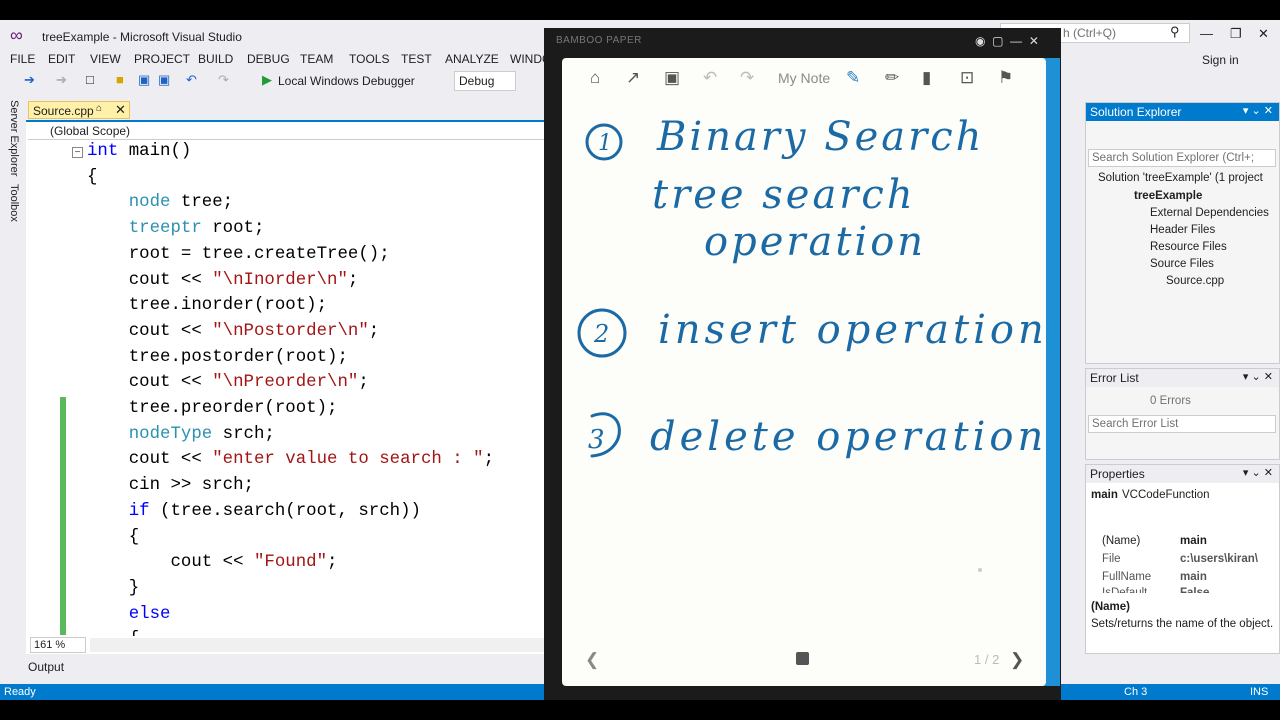 Image resolution: width=1280 pixels, height=720 pixels. I want to click on code-token: "\nPostorder\n", so click(290, 331).